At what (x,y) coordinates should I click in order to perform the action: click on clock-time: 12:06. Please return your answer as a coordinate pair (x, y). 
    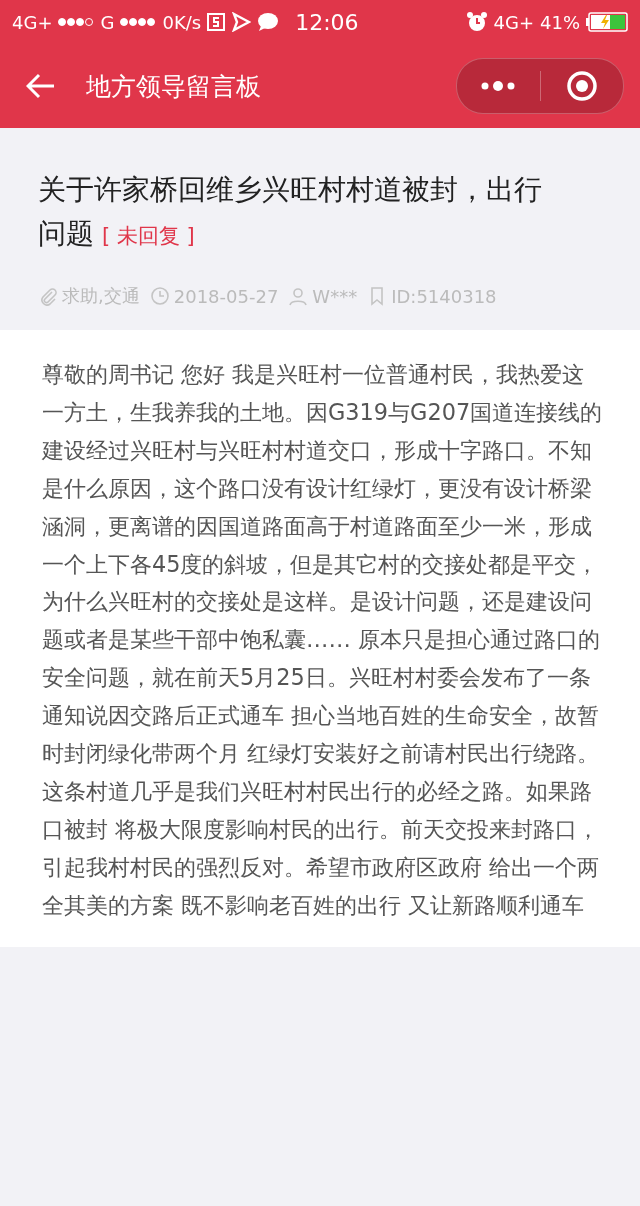
    Looking at the image, I should click on (327, 22).